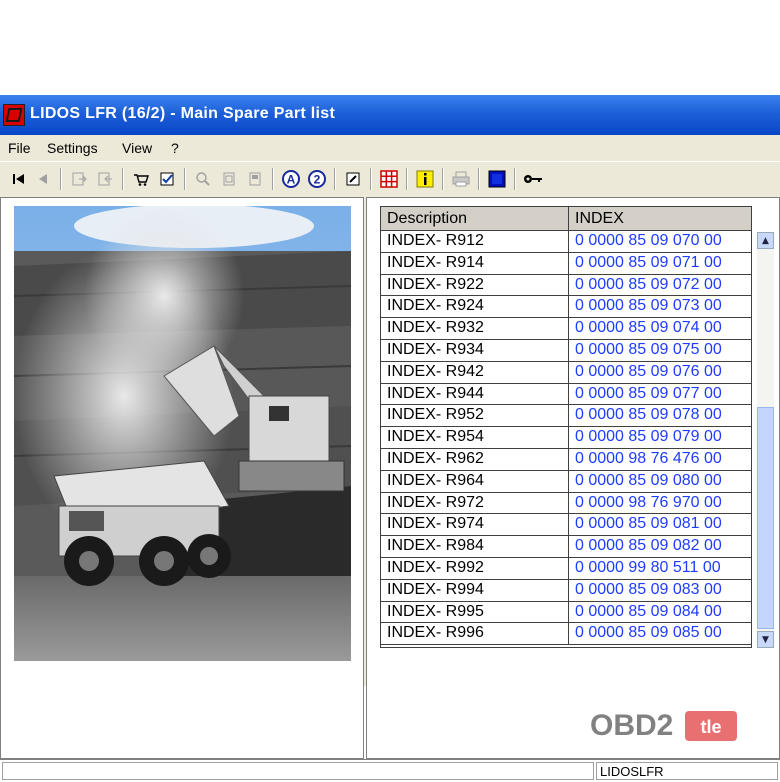 The width and height of the screenshot is (780, 782). I want to click on key-icon, so click(533, 179).